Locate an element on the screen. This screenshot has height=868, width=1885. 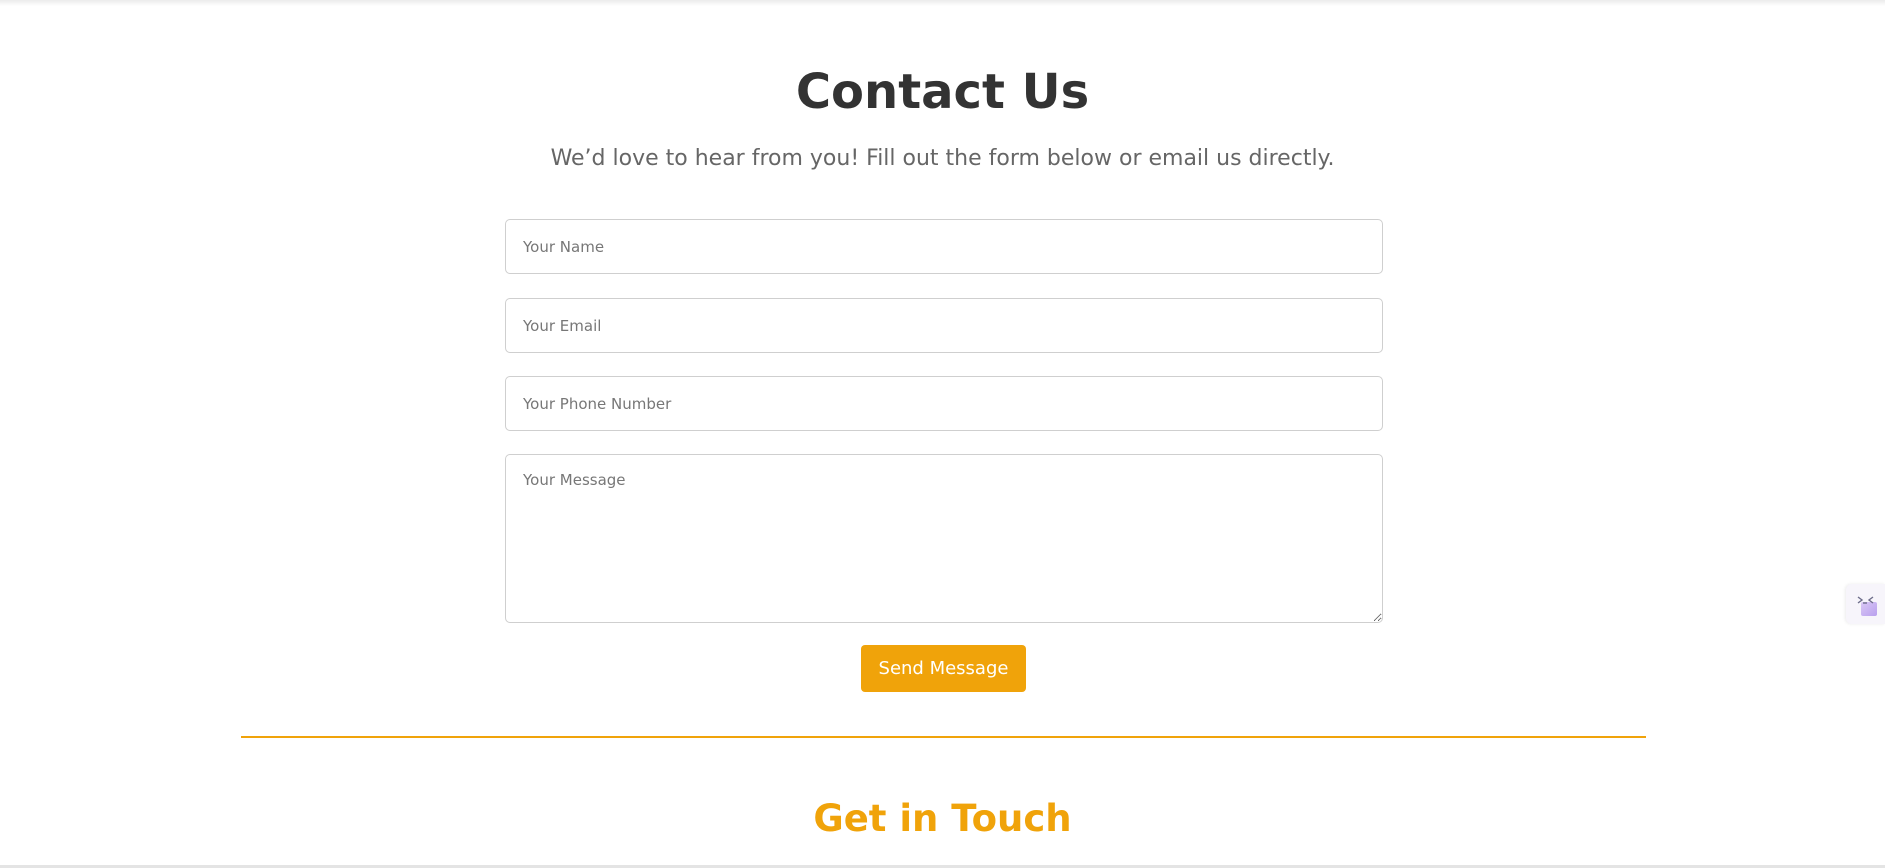
send-message-button: Send Message is located at coordinates (943, 668).